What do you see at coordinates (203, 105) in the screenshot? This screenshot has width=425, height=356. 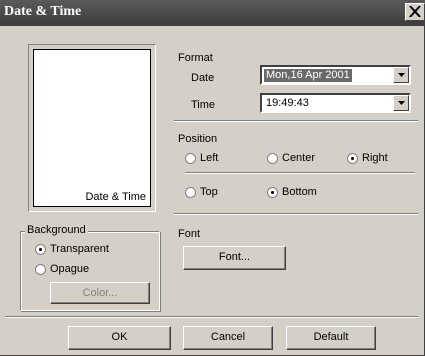 I see `time-label: Time` at bounding box center [203, 105].